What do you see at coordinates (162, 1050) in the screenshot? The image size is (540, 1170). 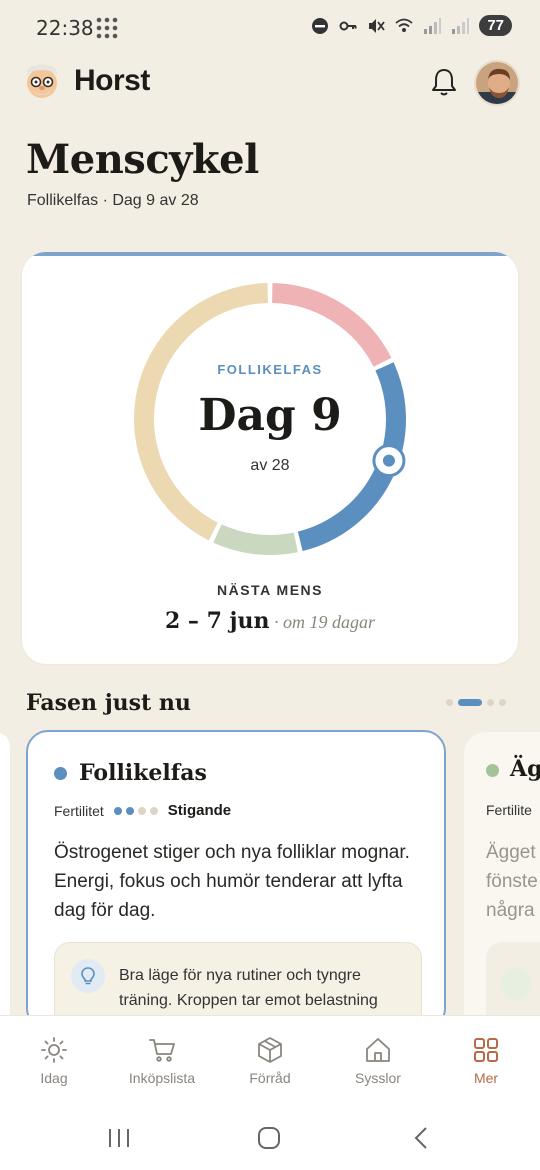 I see `cart-icon` at bounding box center [162, 1050].